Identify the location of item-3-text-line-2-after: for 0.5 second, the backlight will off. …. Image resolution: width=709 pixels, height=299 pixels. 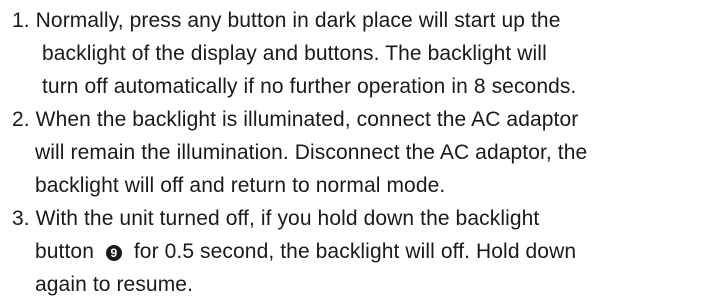
(355, 251).